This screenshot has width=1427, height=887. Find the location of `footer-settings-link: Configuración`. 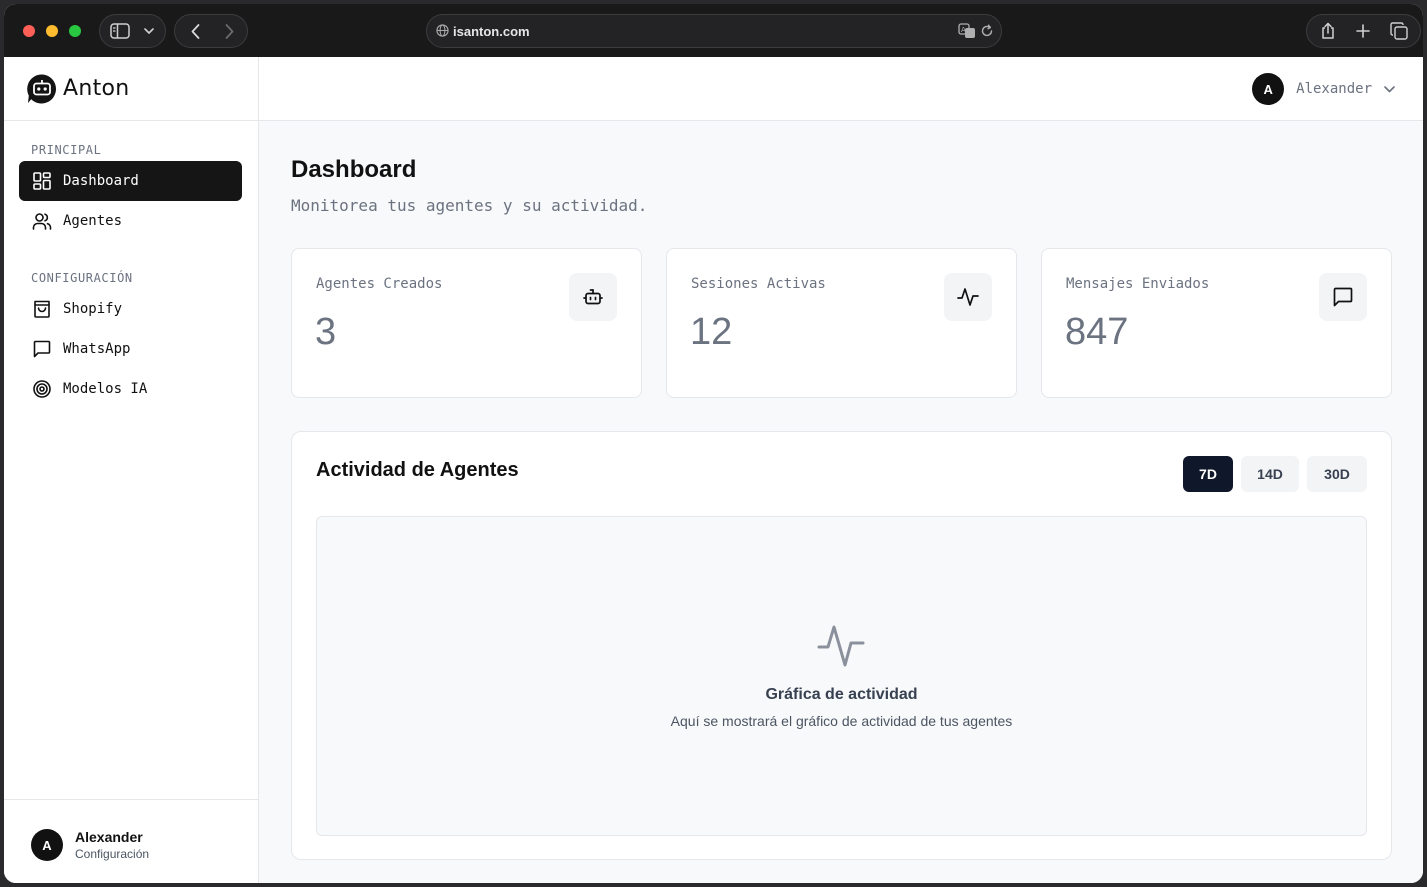

footer-settings-link: Configuración is located at coordinates (112, 854).